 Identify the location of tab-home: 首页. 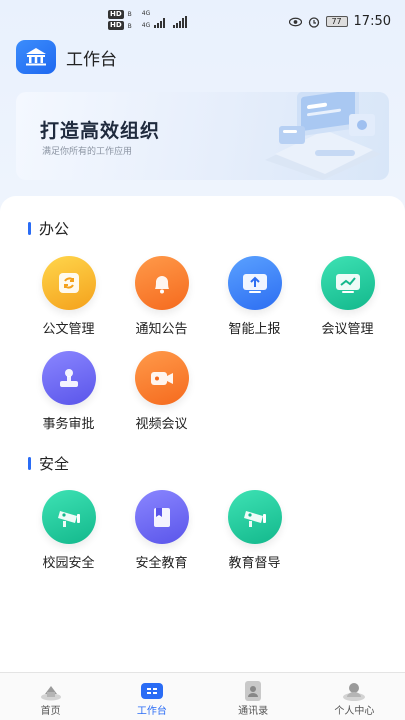
(50, 696).